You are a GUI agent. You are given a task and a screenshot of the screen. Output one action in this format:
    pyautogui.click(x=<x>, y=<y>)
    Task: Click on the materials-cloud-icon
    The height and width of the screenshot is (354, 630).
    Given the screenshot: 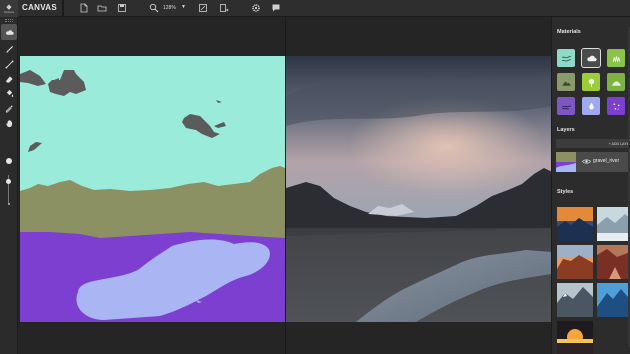 What is the action you would take?
    pyautogui.click(x=9, y=32)
    